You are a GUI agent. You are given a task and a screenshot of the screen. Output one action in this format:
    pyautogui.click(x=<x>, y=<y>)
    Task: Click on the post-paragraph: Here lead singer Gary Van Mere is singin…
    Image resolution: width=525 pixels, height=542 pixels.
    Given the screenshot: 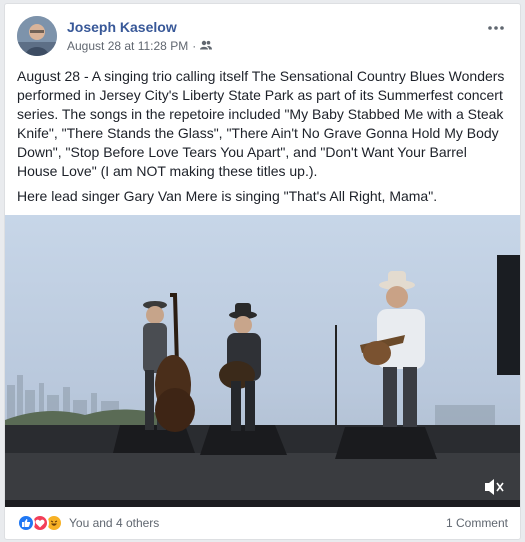 What is the action you would take?
    pyautogui.click(x=227, y=196)
    